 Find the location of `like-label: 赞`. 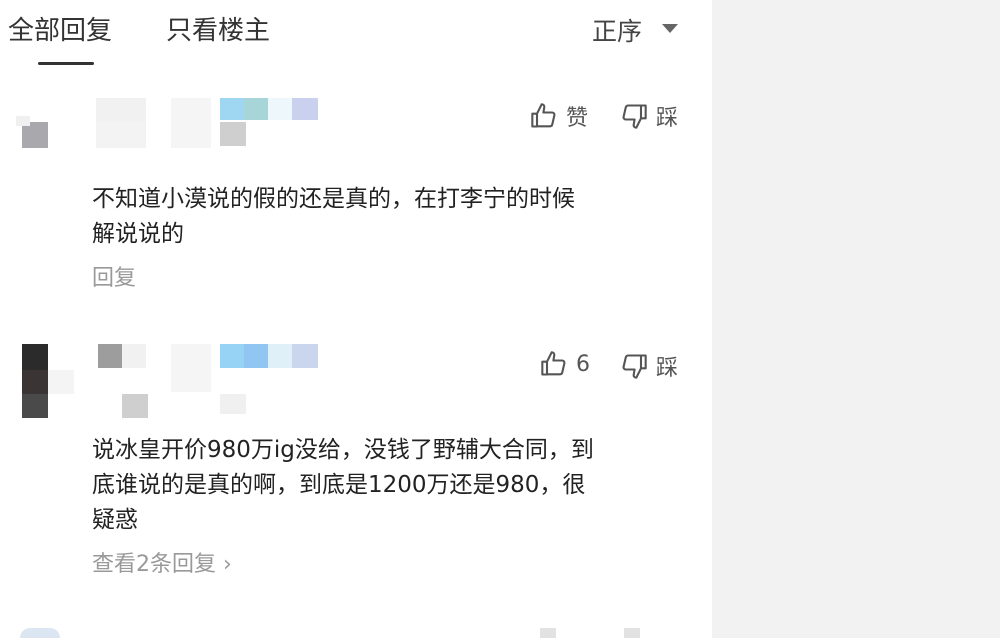

like-label: 赞 is located at coordinates (577, 118).